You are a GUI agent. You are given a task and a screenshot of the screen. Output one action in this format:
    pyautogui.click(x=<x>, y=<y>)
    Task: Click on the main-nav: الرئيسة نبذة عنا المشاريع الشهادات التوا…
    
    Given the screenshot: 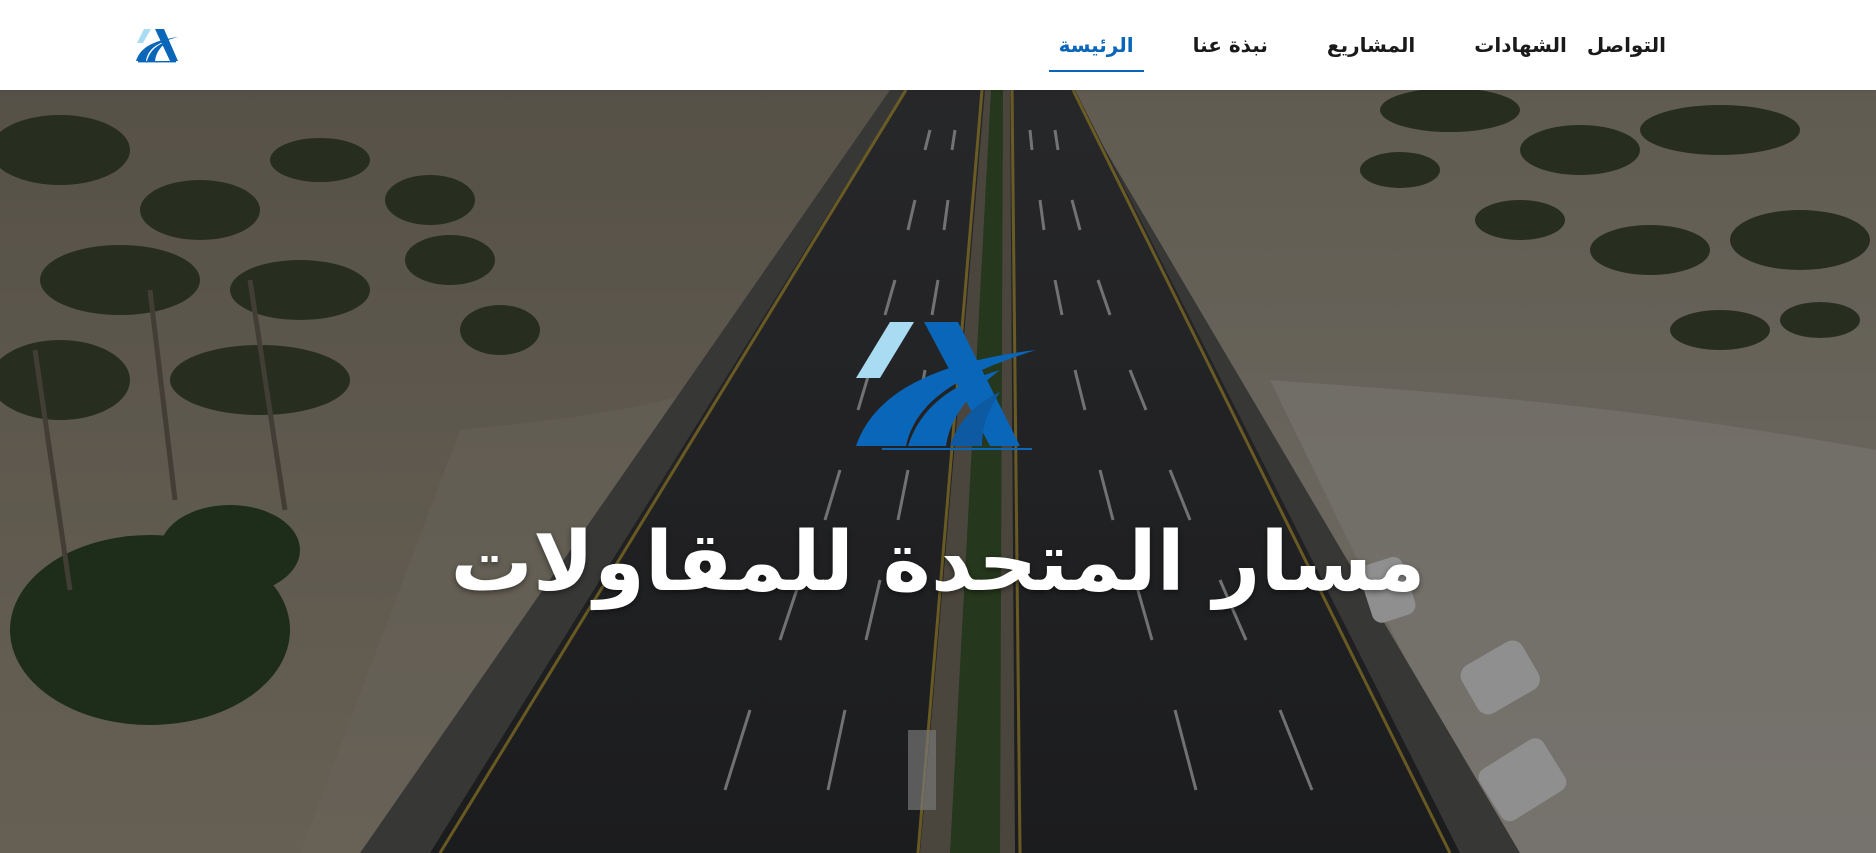 What is the action you would take?
    pyautogui.click(x=1343, y=45)
    